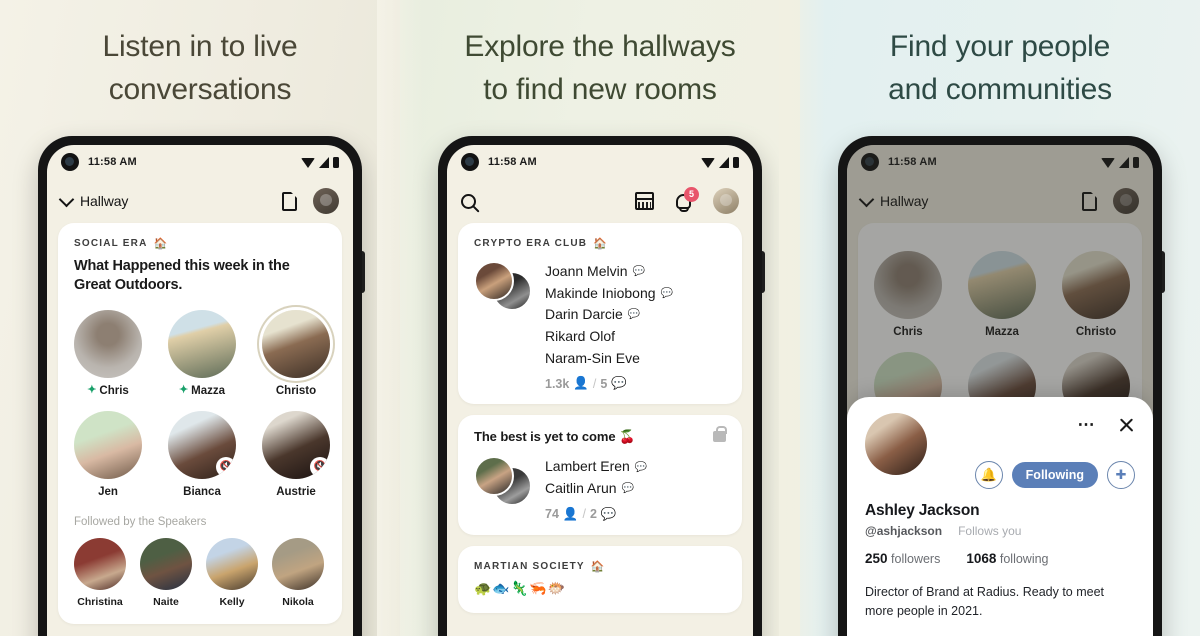  Describe the element at coordinates (468, 201) in the screenshot. I see `search-icon` at that location.